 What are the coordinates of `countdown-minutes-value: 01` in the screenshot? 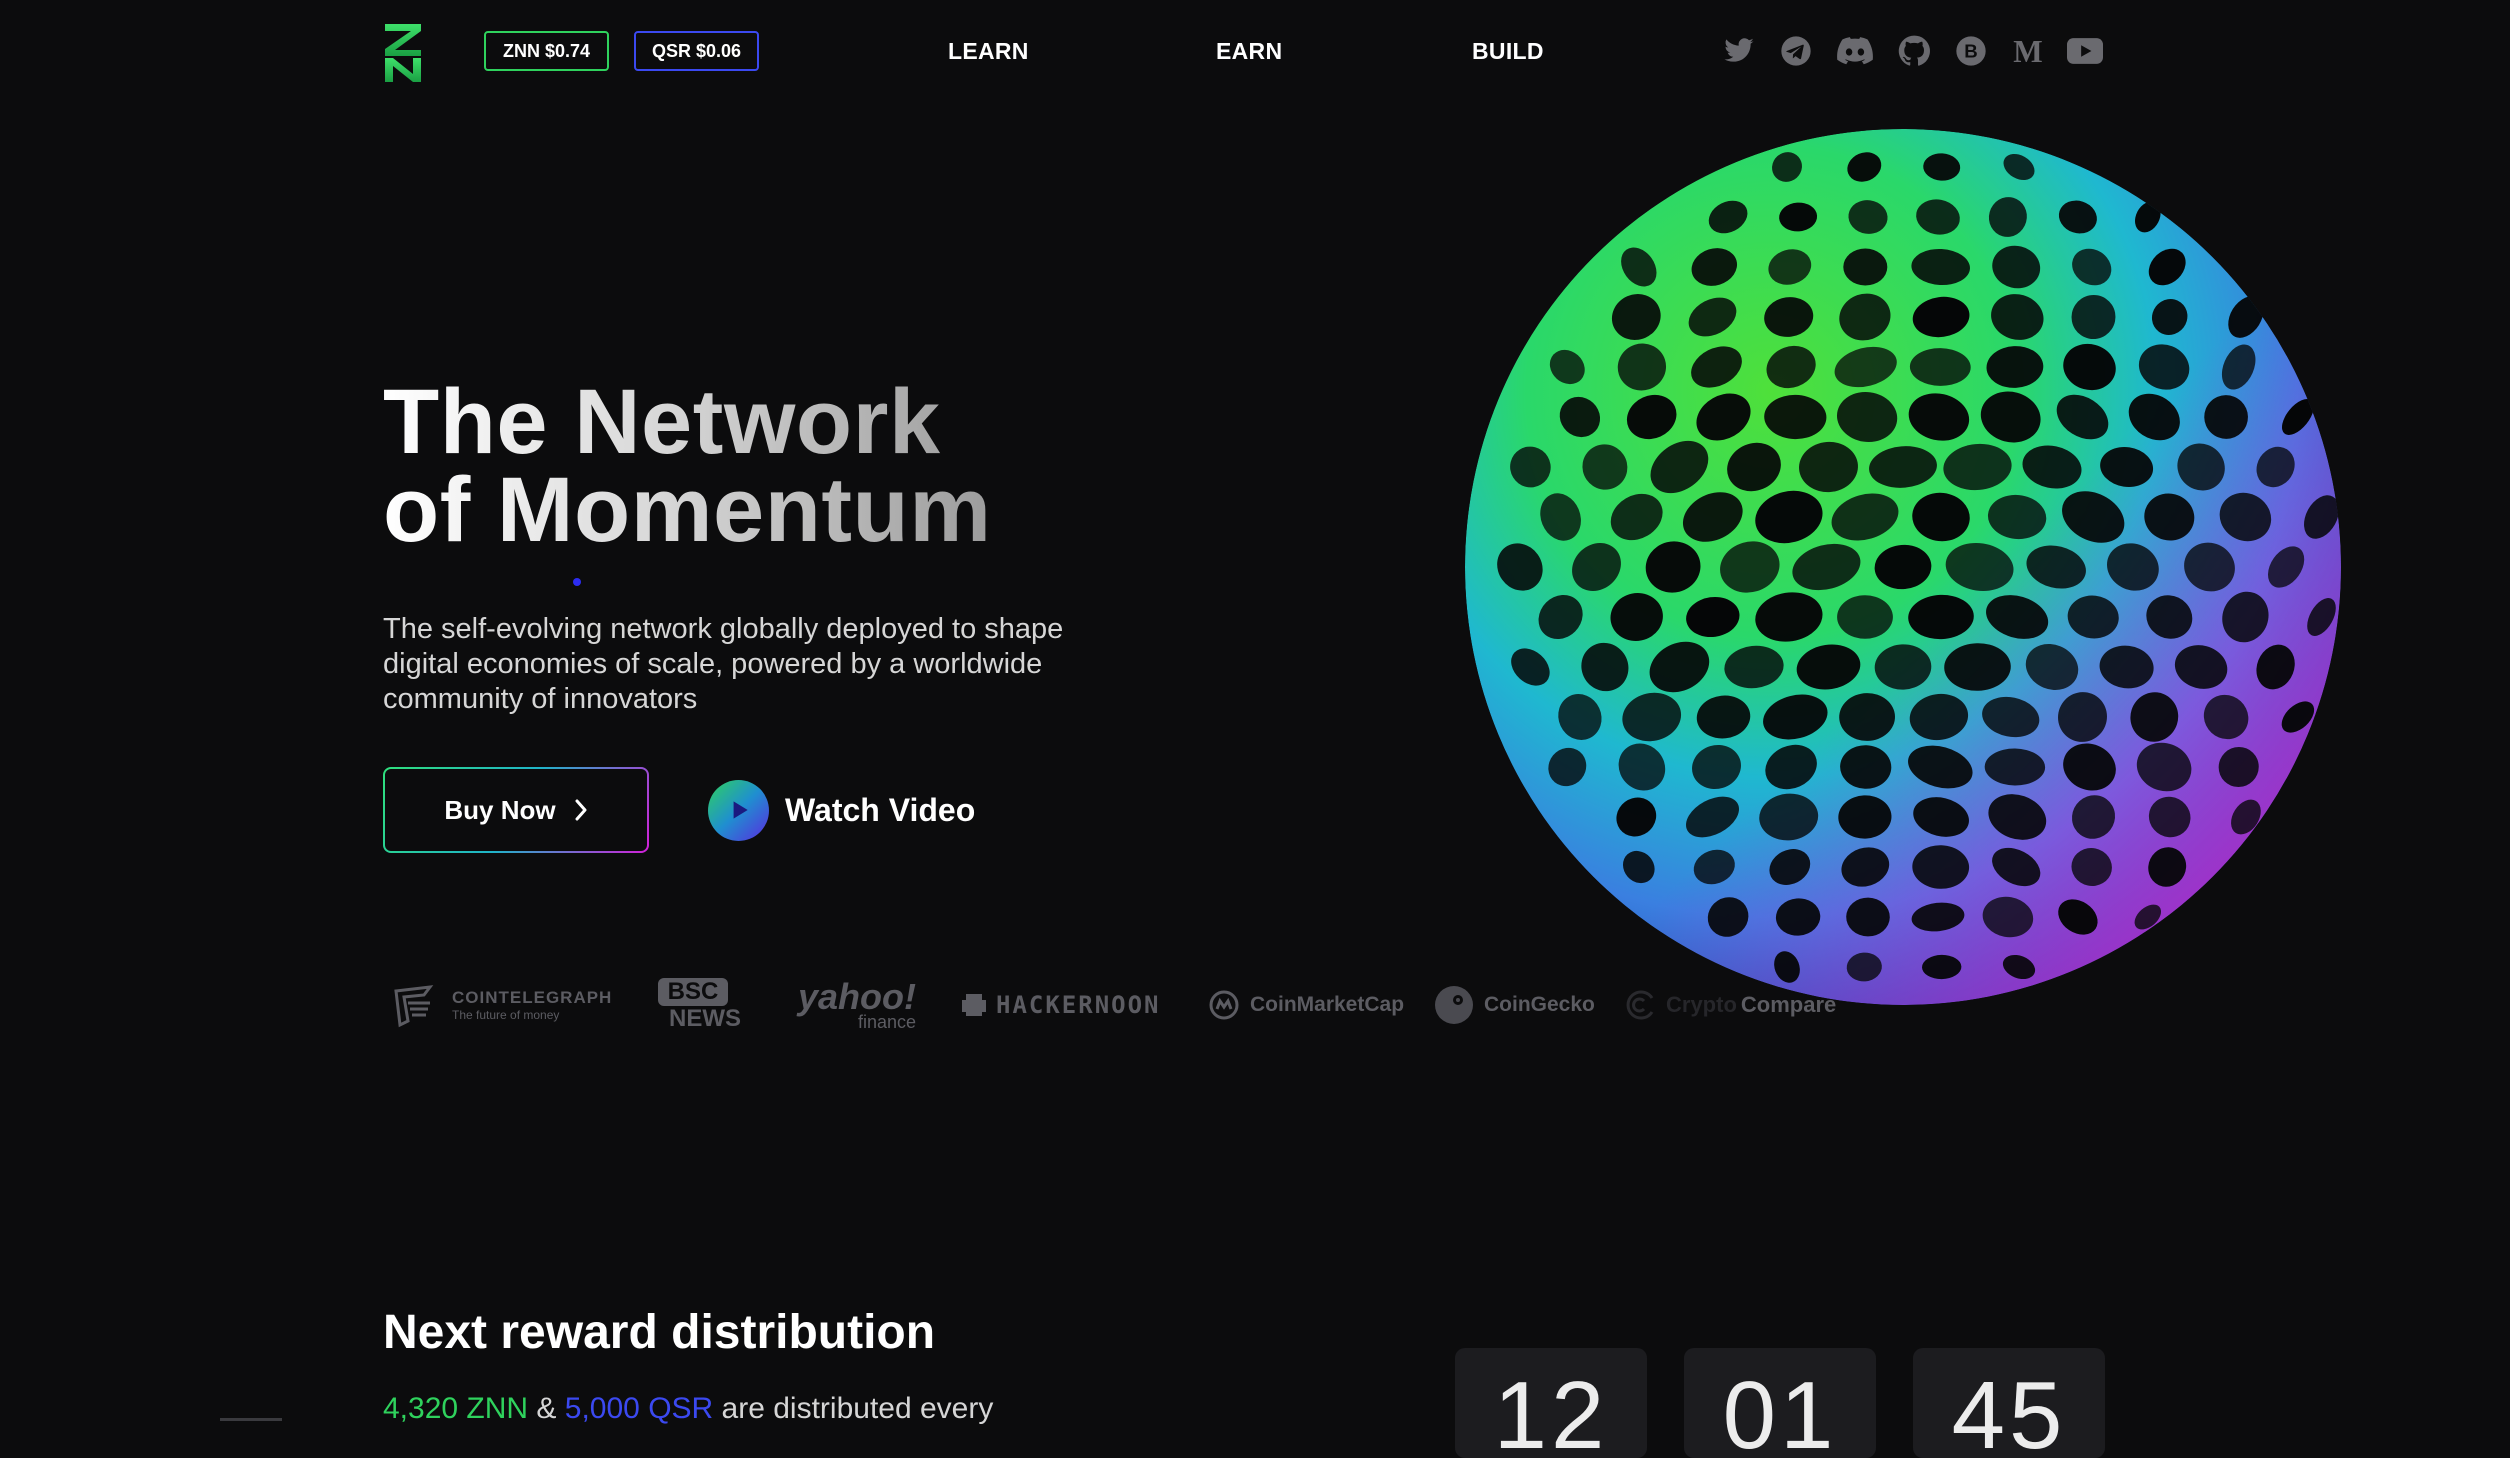 It's located at (1780, 1410).